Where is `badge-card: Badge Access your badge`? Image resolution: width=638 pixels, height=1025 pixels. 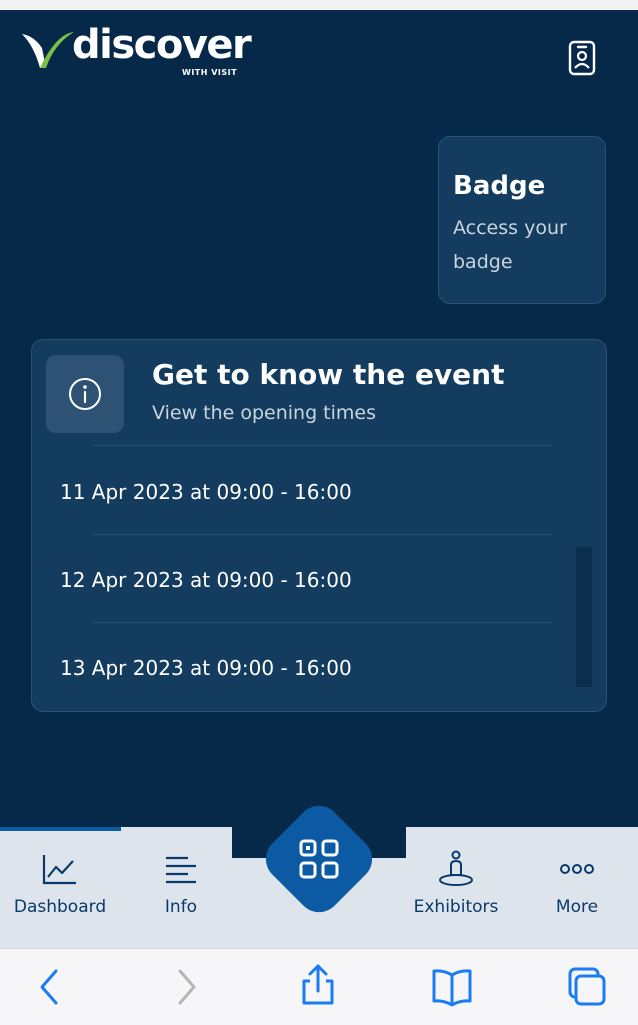 badge-card: Badge Access your badge is located at coordinates (522, 220).